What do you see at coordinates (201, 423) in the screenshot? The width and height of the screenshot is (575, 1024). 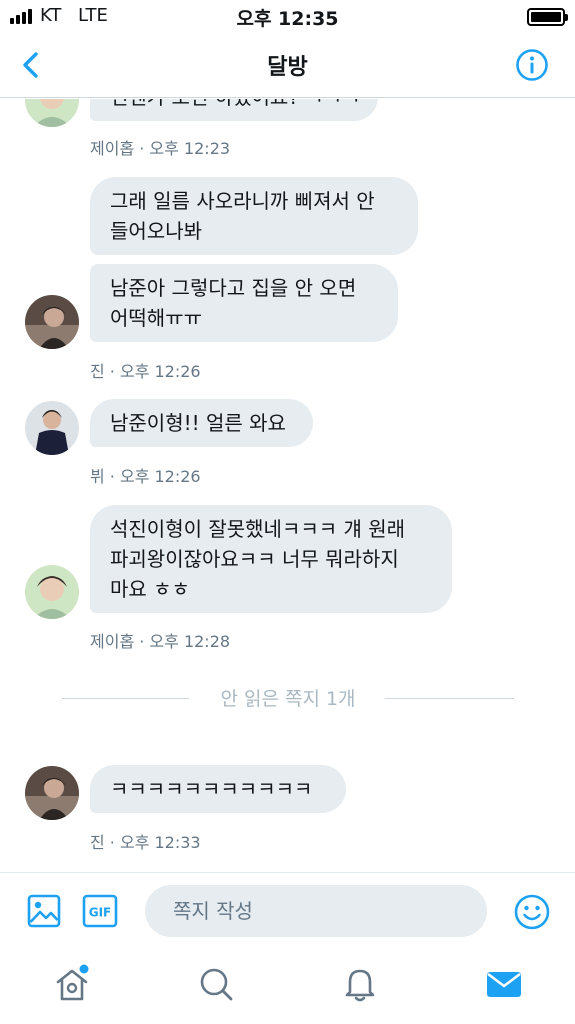 I see `message-bubble: 남준이형!! 얼른 와요` at bounding box center [201, 423].